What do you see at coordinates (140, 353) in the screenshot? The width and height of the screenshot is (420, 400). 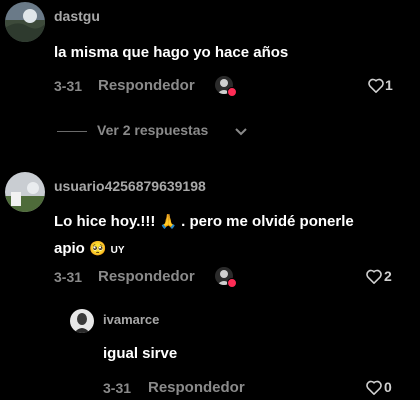 I see `reply-text: igual sirve` at bounding box center [140, 353].